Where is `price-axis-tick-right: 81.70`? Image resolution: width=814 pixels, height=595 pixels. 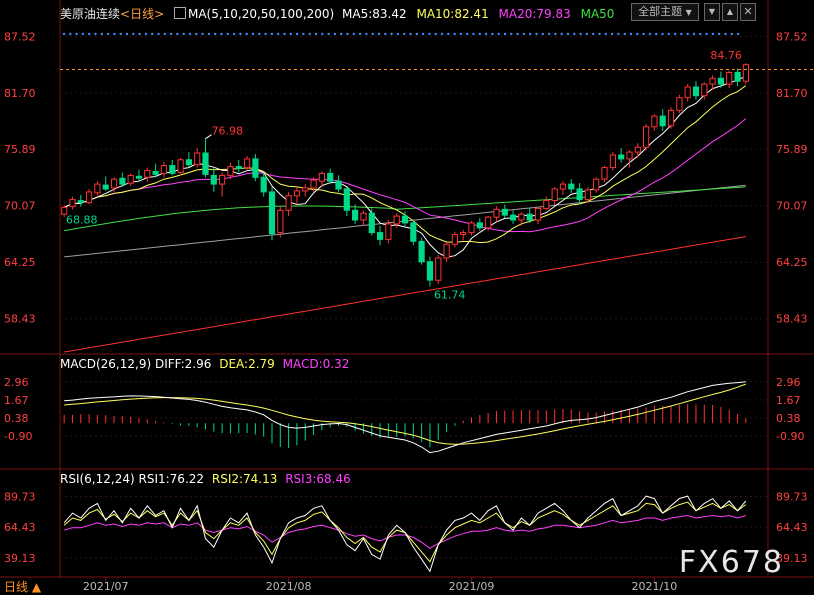
price-axis-tick-right: 81.70 is located at coordinates (792, 93).